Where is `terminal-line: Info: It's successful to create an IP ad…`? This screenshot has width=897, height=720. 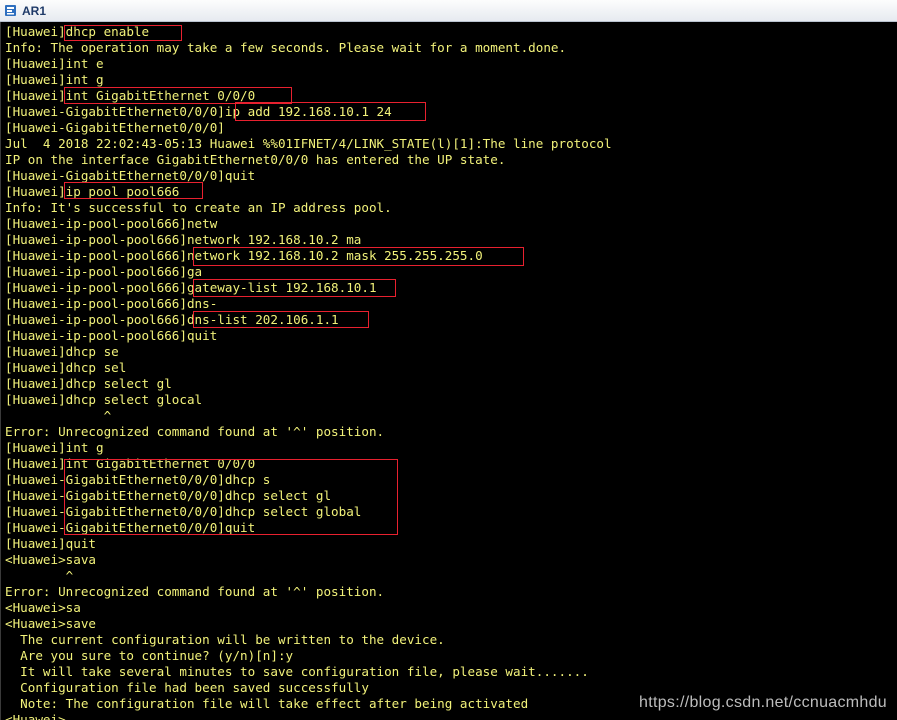
terminal-line: Info: It's successful to create an IP ad… is located at coordinates (198, 207).